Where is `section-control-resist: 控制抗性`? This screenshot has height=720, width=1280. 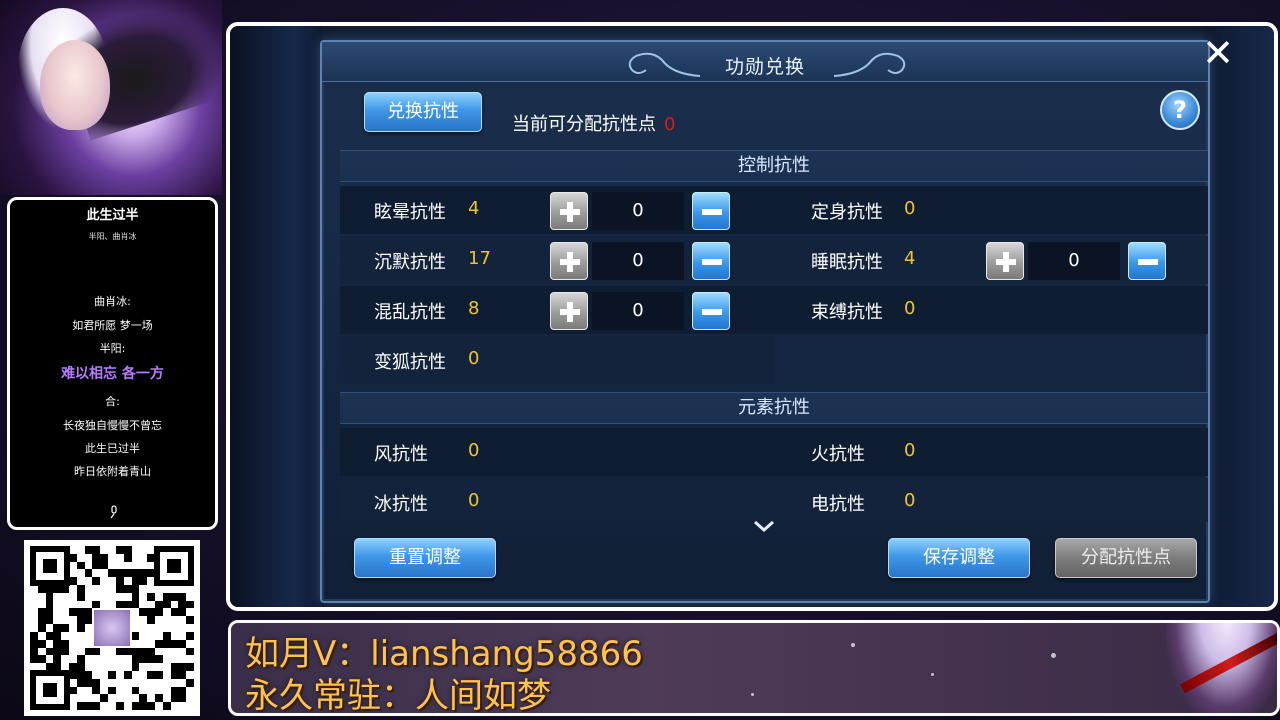 section-control-resist: 控制抗性 is located at coordinates (774, 166).